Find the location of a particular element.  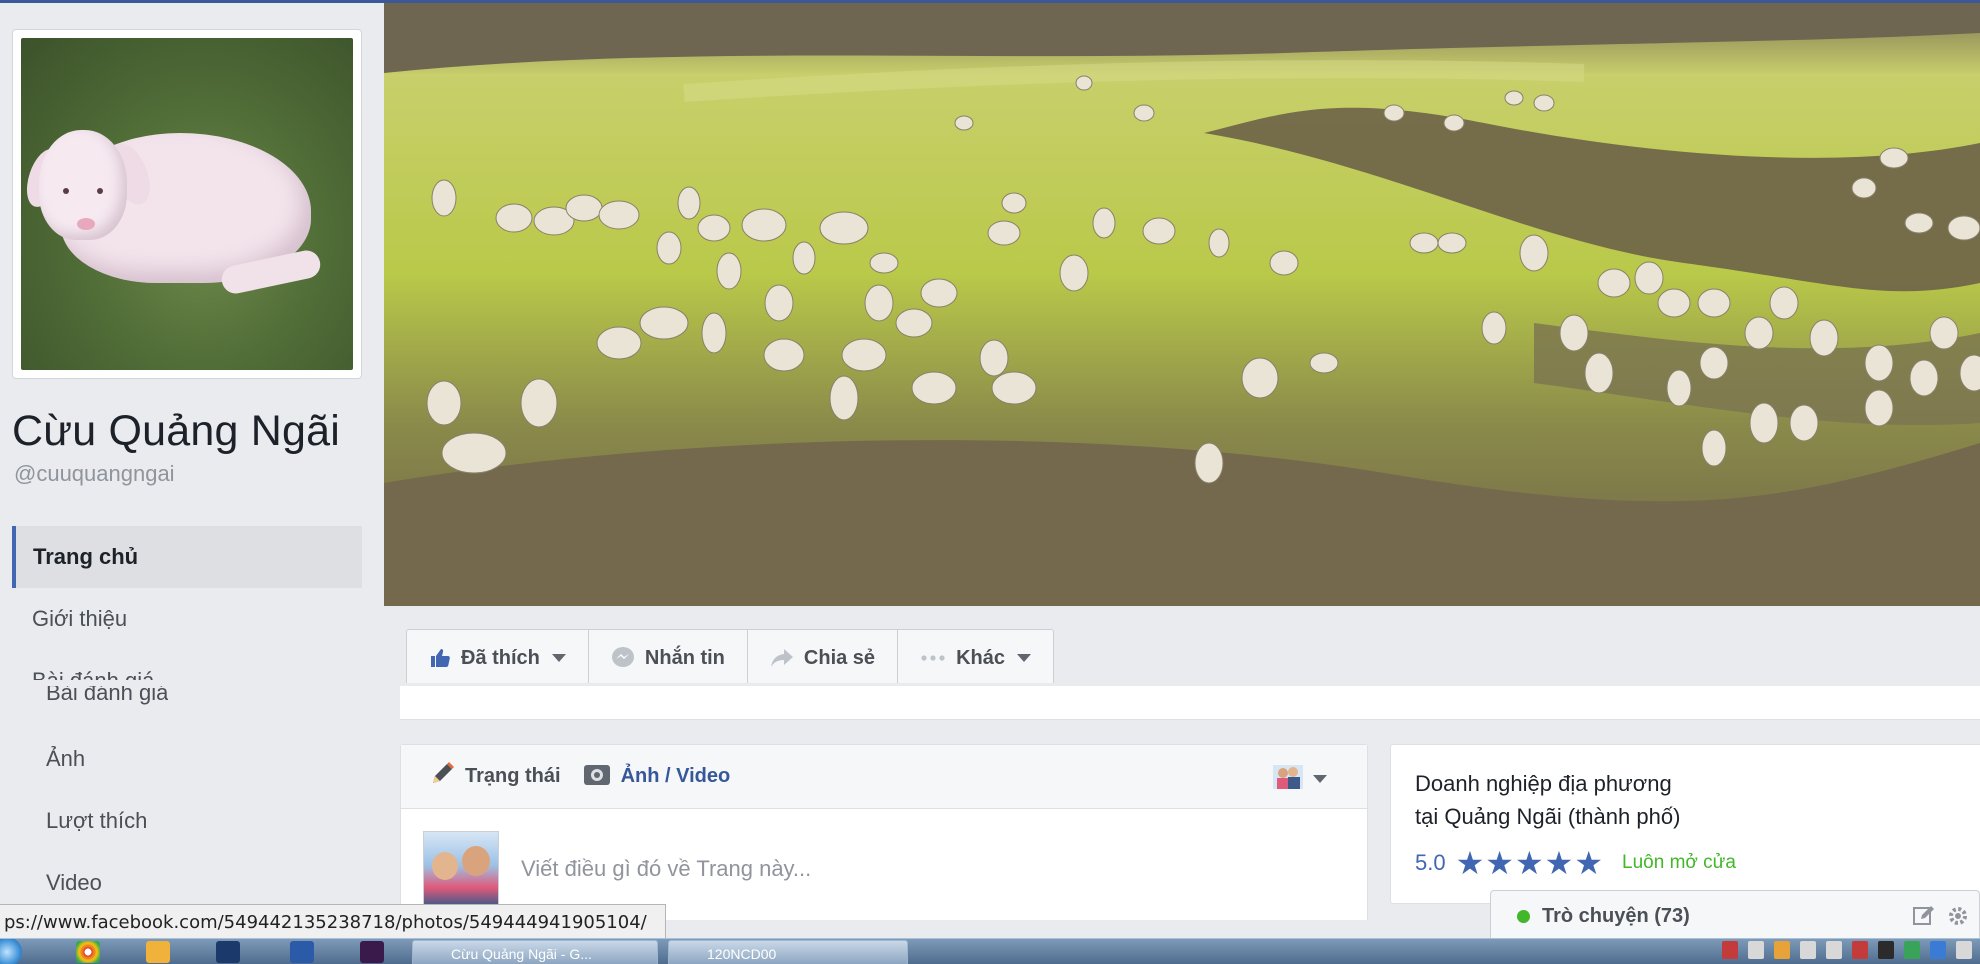

more-label: Khác is located at coordinates (980, 657).